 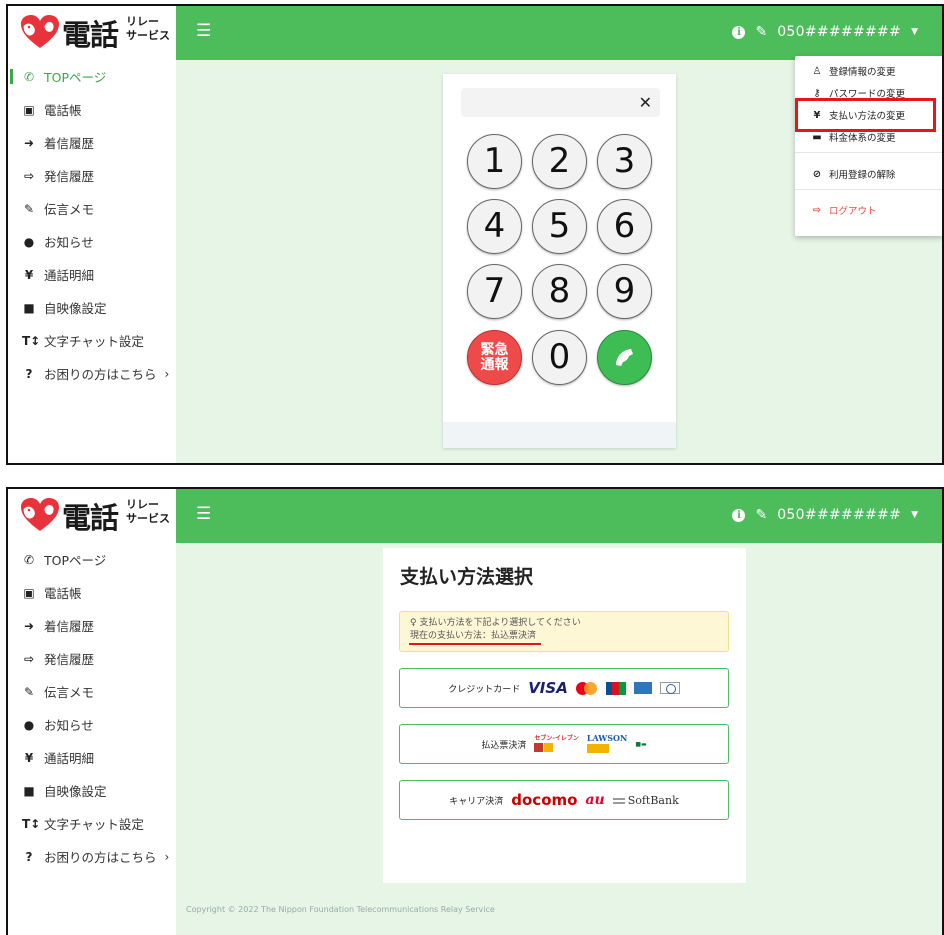 What do you see at coordinates (645, 102) in the screenshot?
I see `clear-icon: ✕` at bounding box center [645, 102].